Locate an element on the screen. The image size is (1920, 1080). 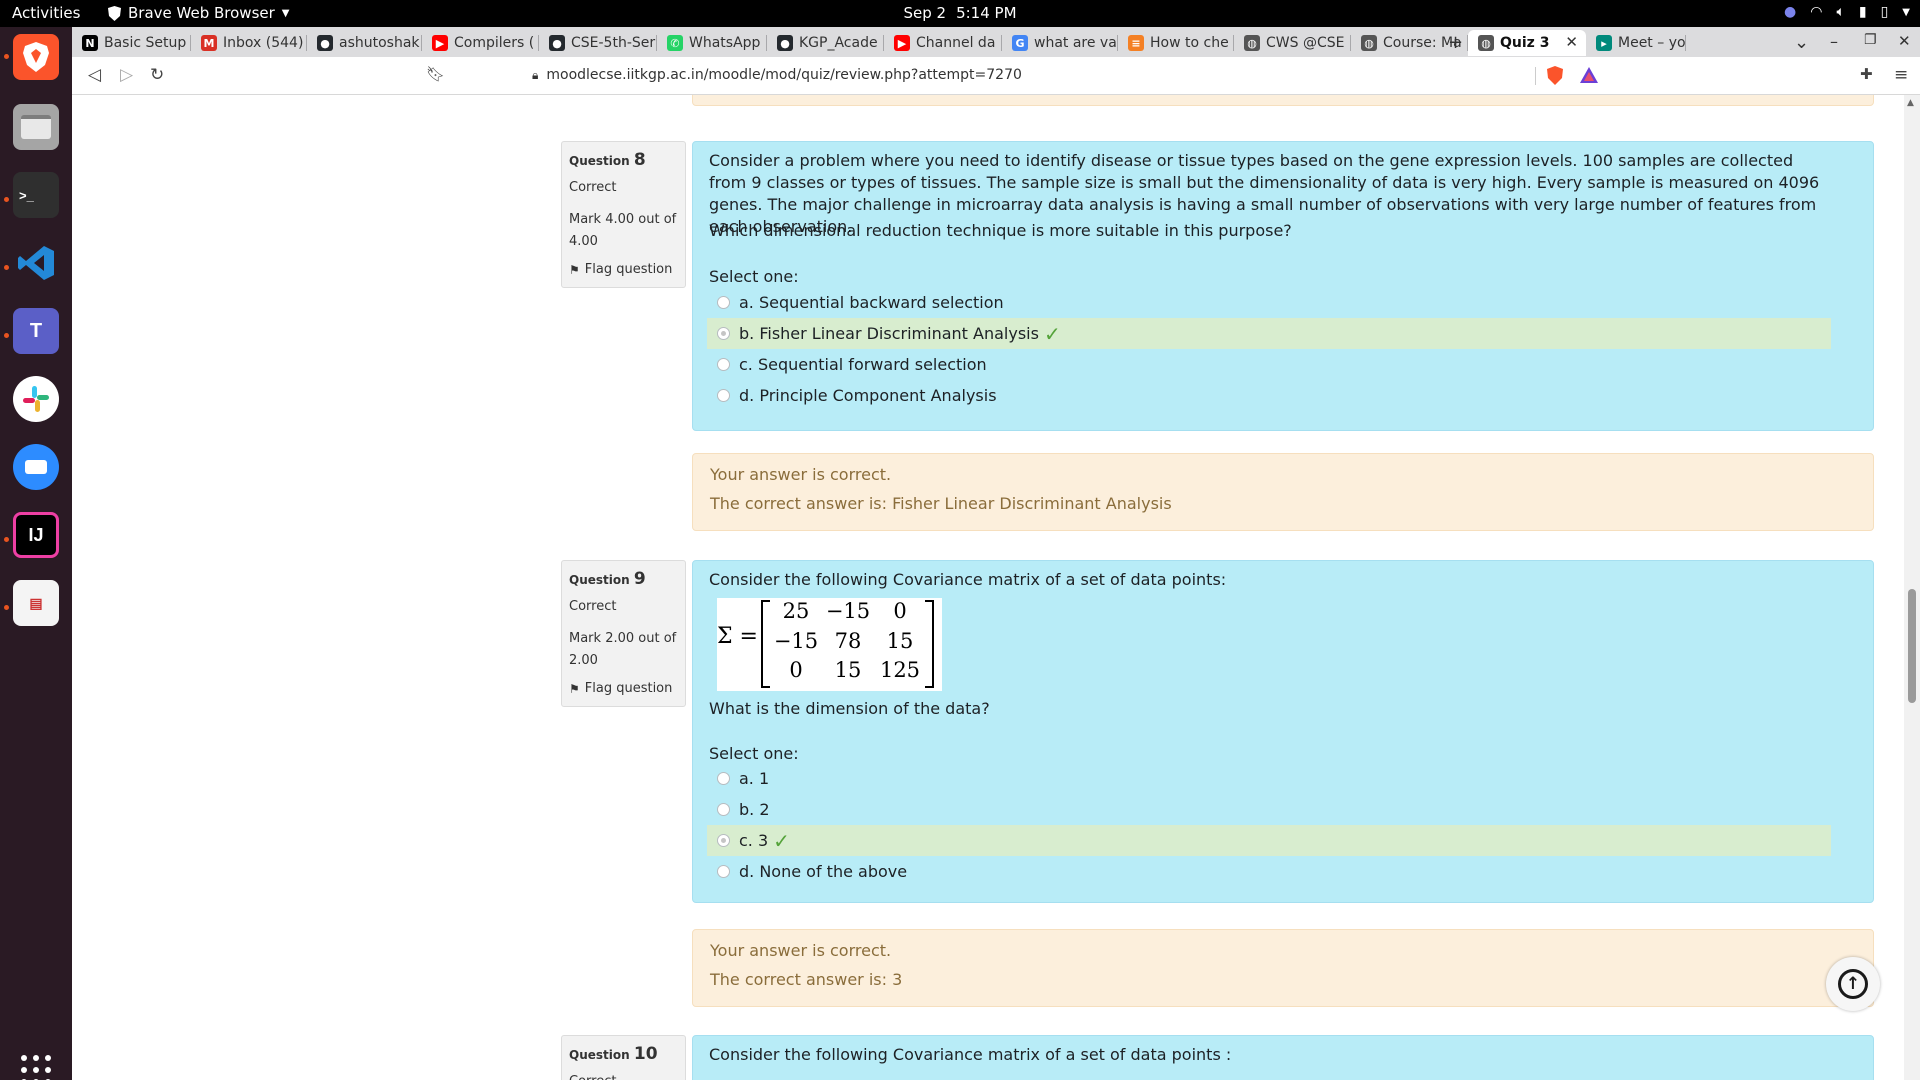
back-to-top-button: ↑ is located at coordinates (1853, 984).